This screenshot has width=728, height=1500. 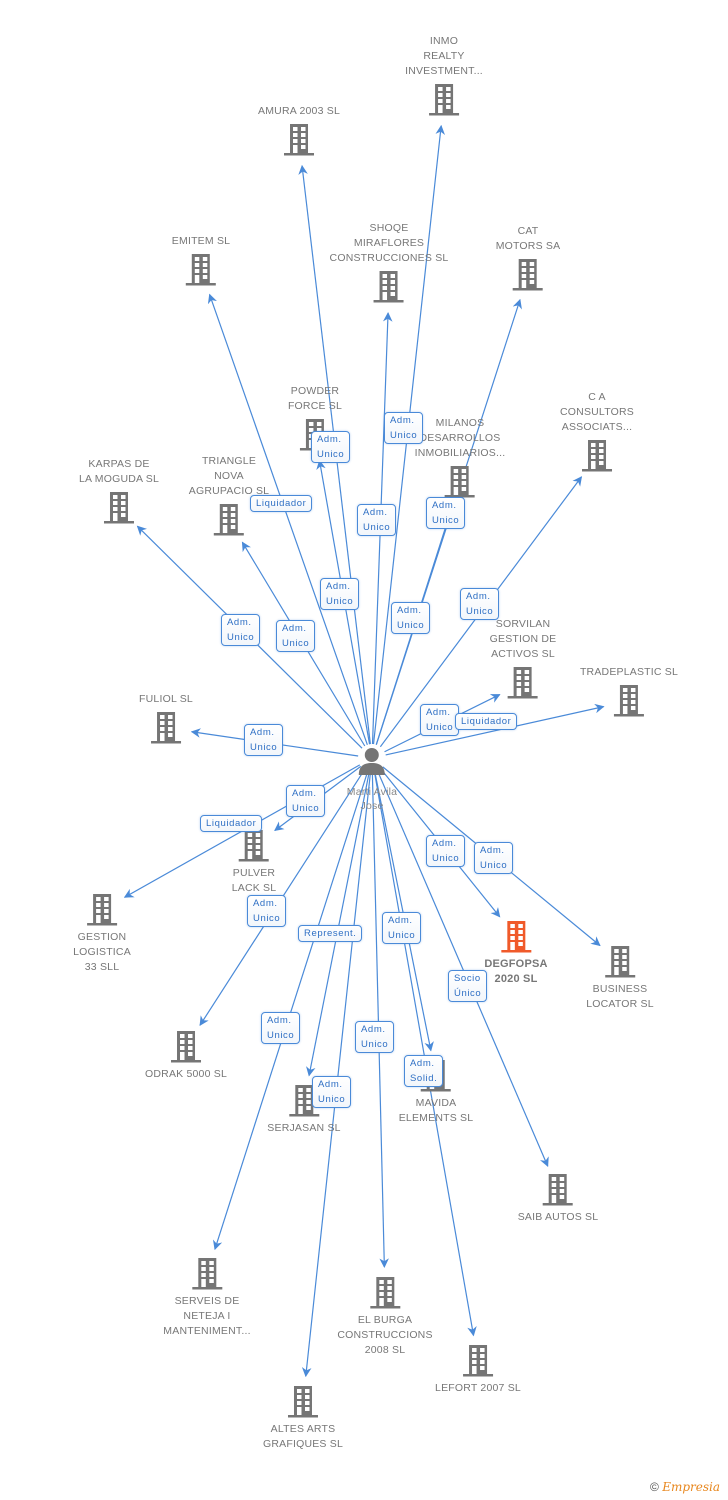 I want to click on company-node-sorvilan: SORVILAN GESTION DE ACTIVOS SL, so click(x=523, y=658).